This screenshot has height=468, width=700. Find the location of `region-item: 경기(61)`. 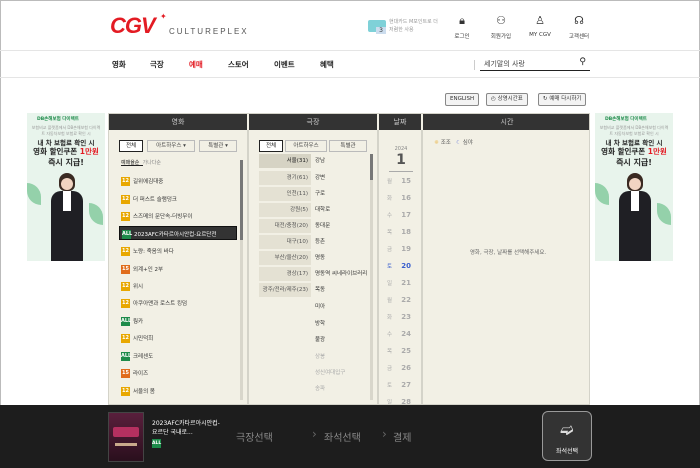

region-item: 경기(61) is located at coordinates (285, 178).